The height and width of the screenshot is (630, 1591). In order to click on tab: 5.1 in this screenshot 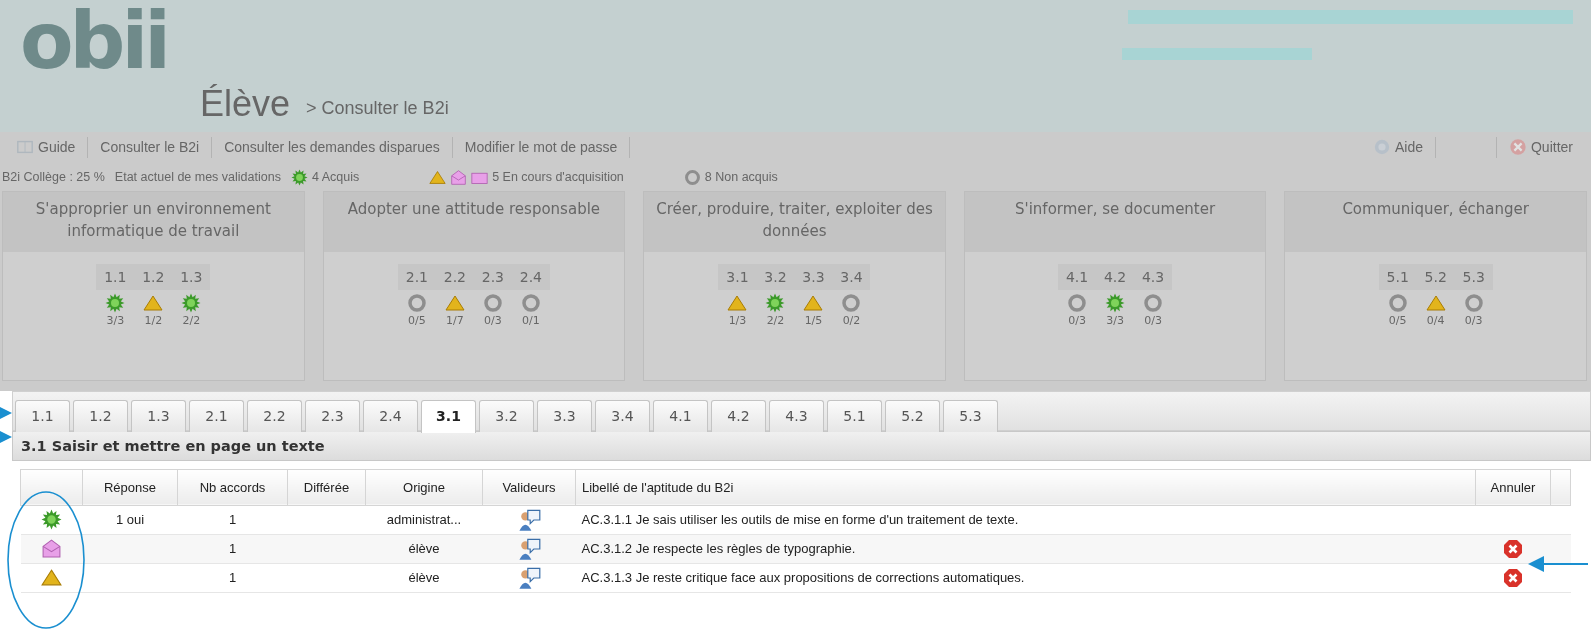, I will do `click(854, 415)`.